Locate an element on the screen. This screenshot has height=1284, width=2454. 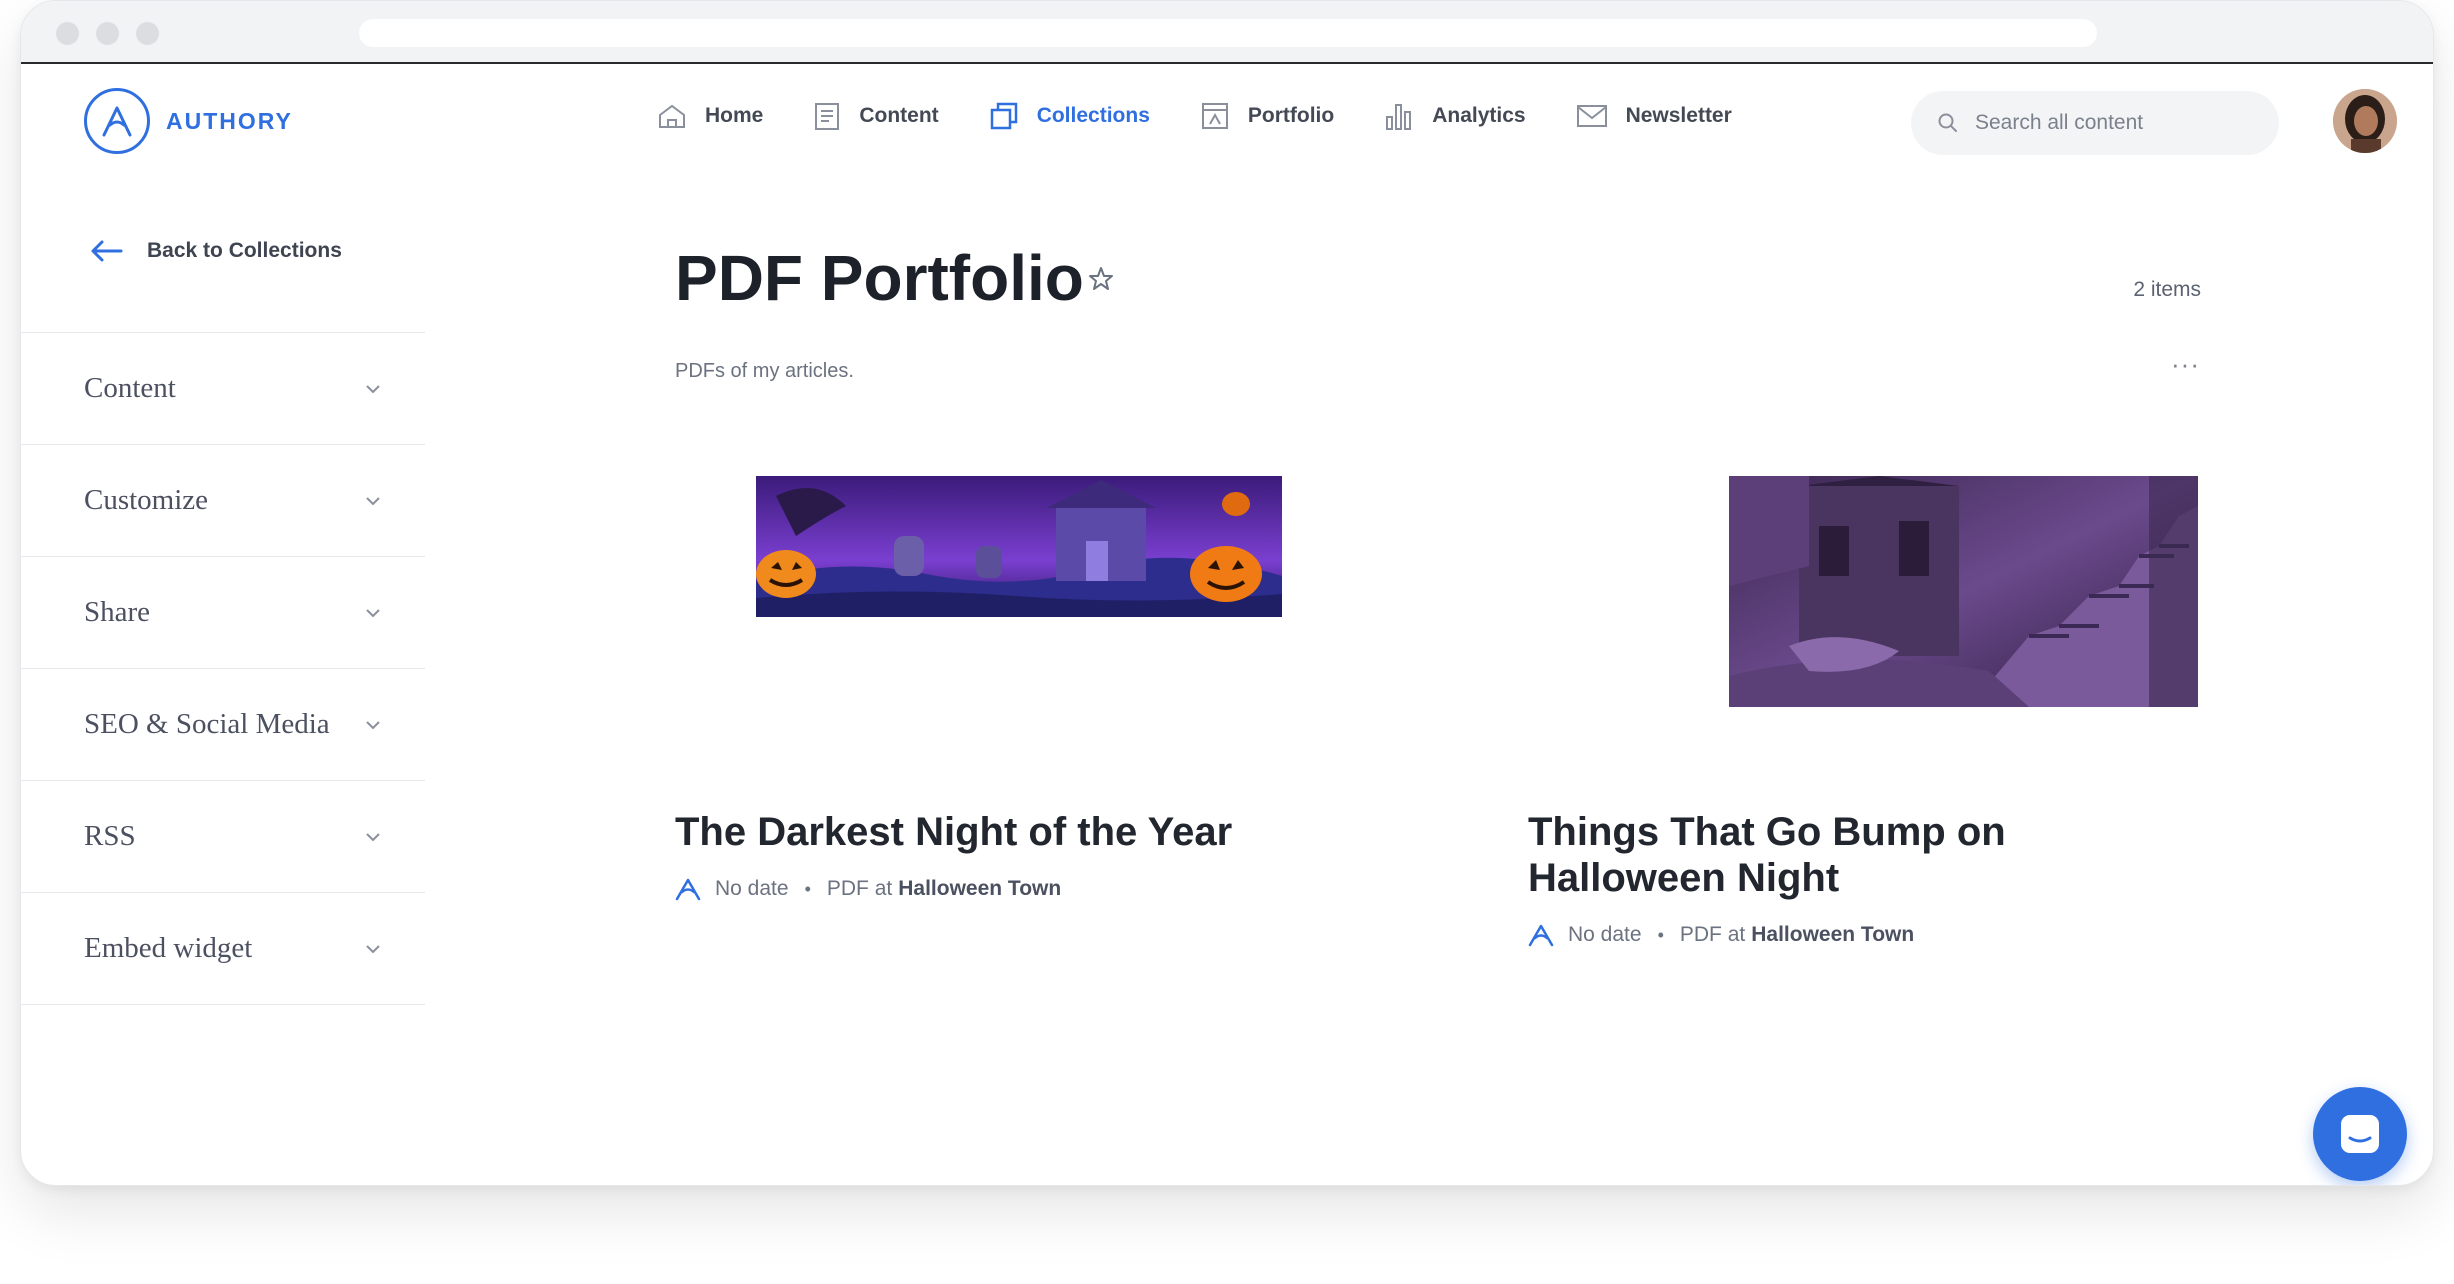
nav-item-content: Content is located at coordinates (876, 116).